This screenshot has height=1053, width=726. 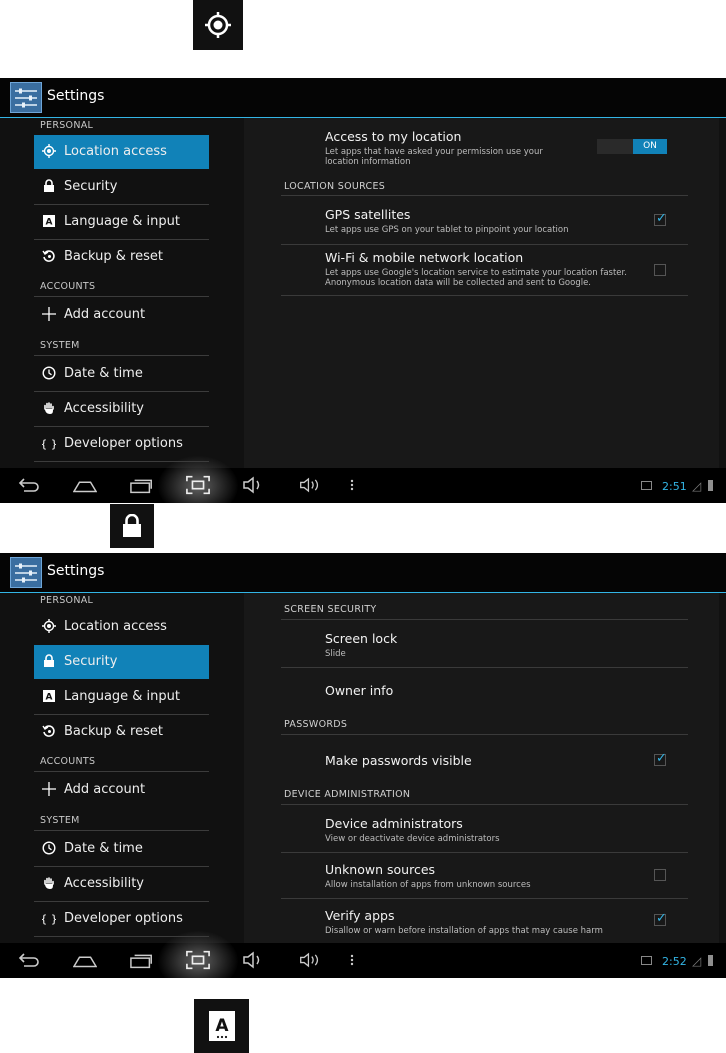 I want to click on unknown-sources-title: Unknown sources, so click(x=380, y=869).